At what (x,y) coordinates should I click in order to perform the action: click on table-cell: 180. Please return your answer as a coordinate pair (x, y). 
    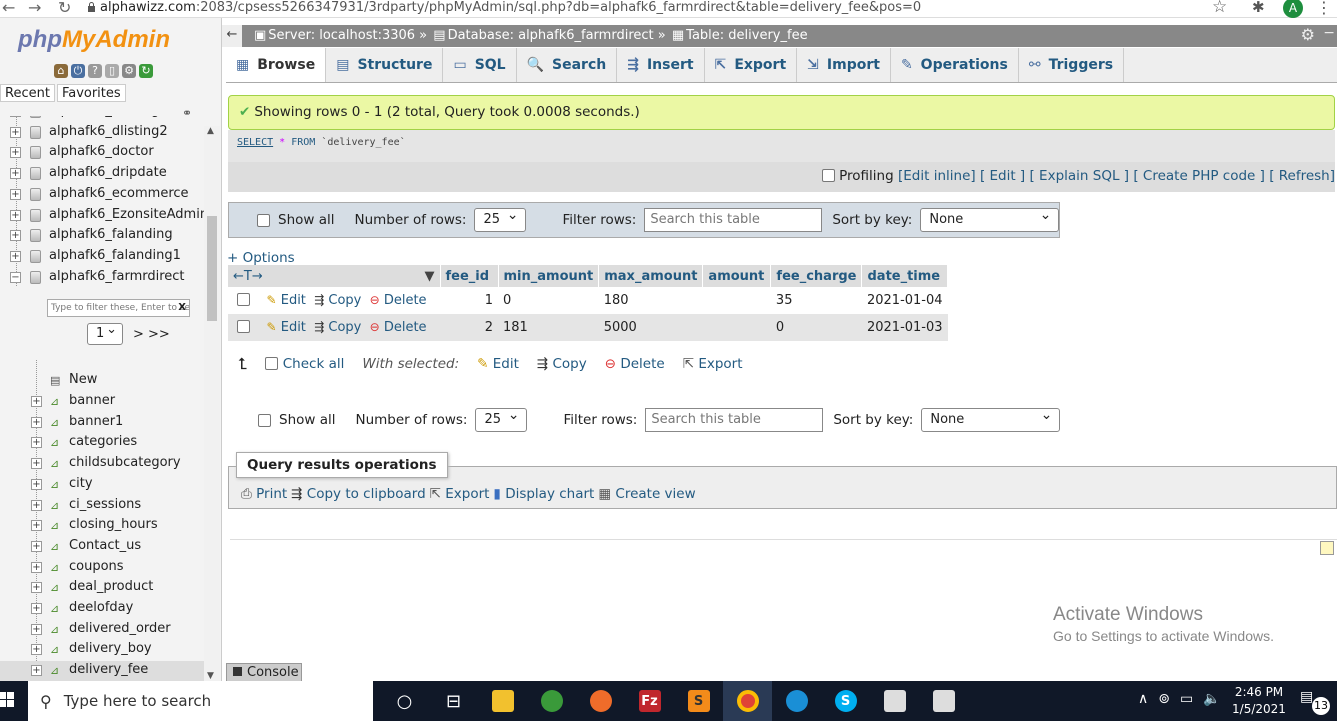
    Looking at the image, I should click on (650, 300).